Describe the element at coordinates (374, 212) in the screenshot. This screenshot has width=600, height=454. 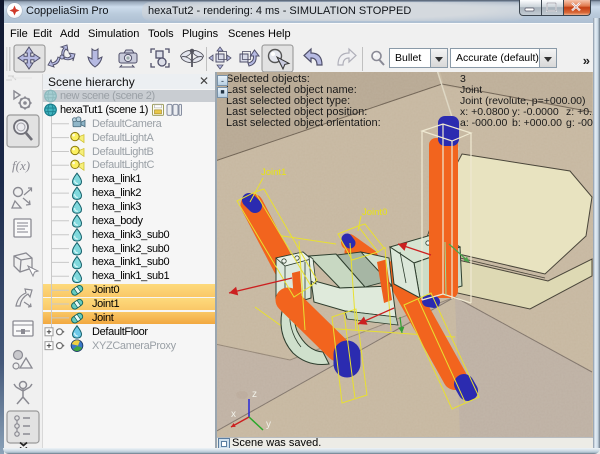
I see `svg-text: Joint0` at that location.